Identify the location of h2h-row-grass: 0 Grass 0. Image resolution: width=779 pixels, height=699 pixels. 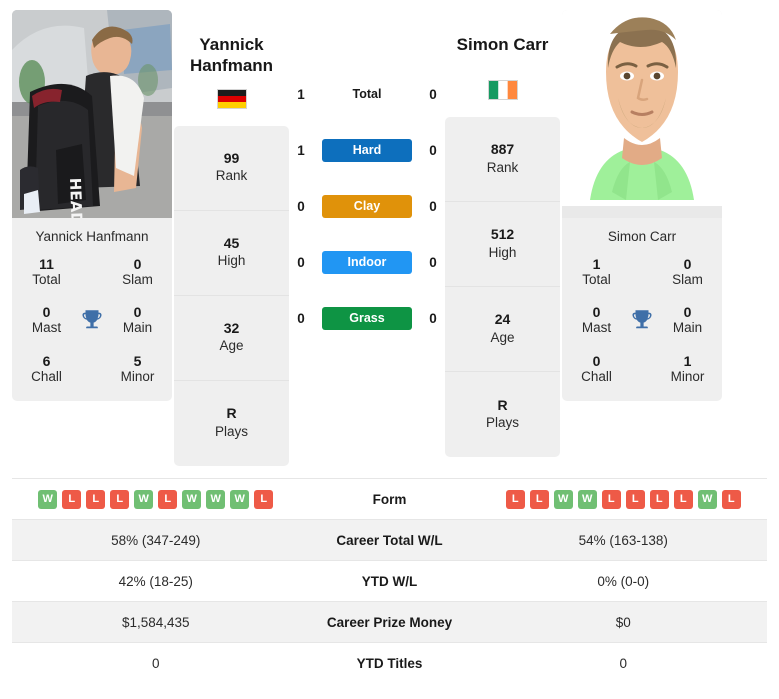
(367, 318).